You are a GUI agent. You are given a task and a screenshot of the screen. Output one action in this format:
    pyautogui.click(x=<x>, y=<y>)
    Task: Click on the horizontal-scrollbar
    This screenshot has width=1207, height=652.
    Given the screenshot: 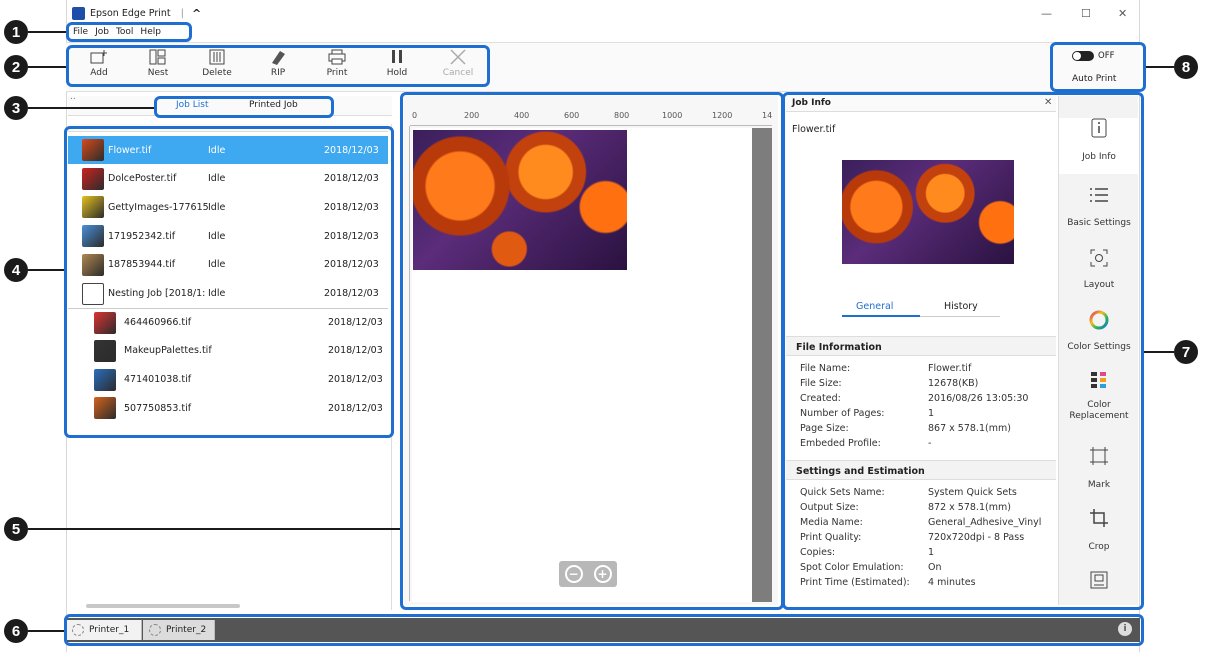 What is the action you would take?
    pyautogui.click(x=163, y=606)
    